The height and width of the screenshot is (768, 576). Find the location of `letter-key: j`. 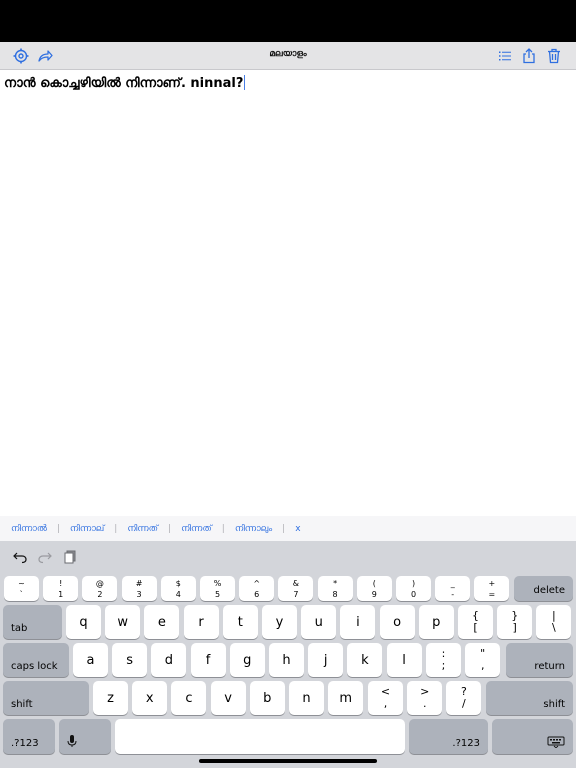

letter-key: j is located at coordinates (326, 660).